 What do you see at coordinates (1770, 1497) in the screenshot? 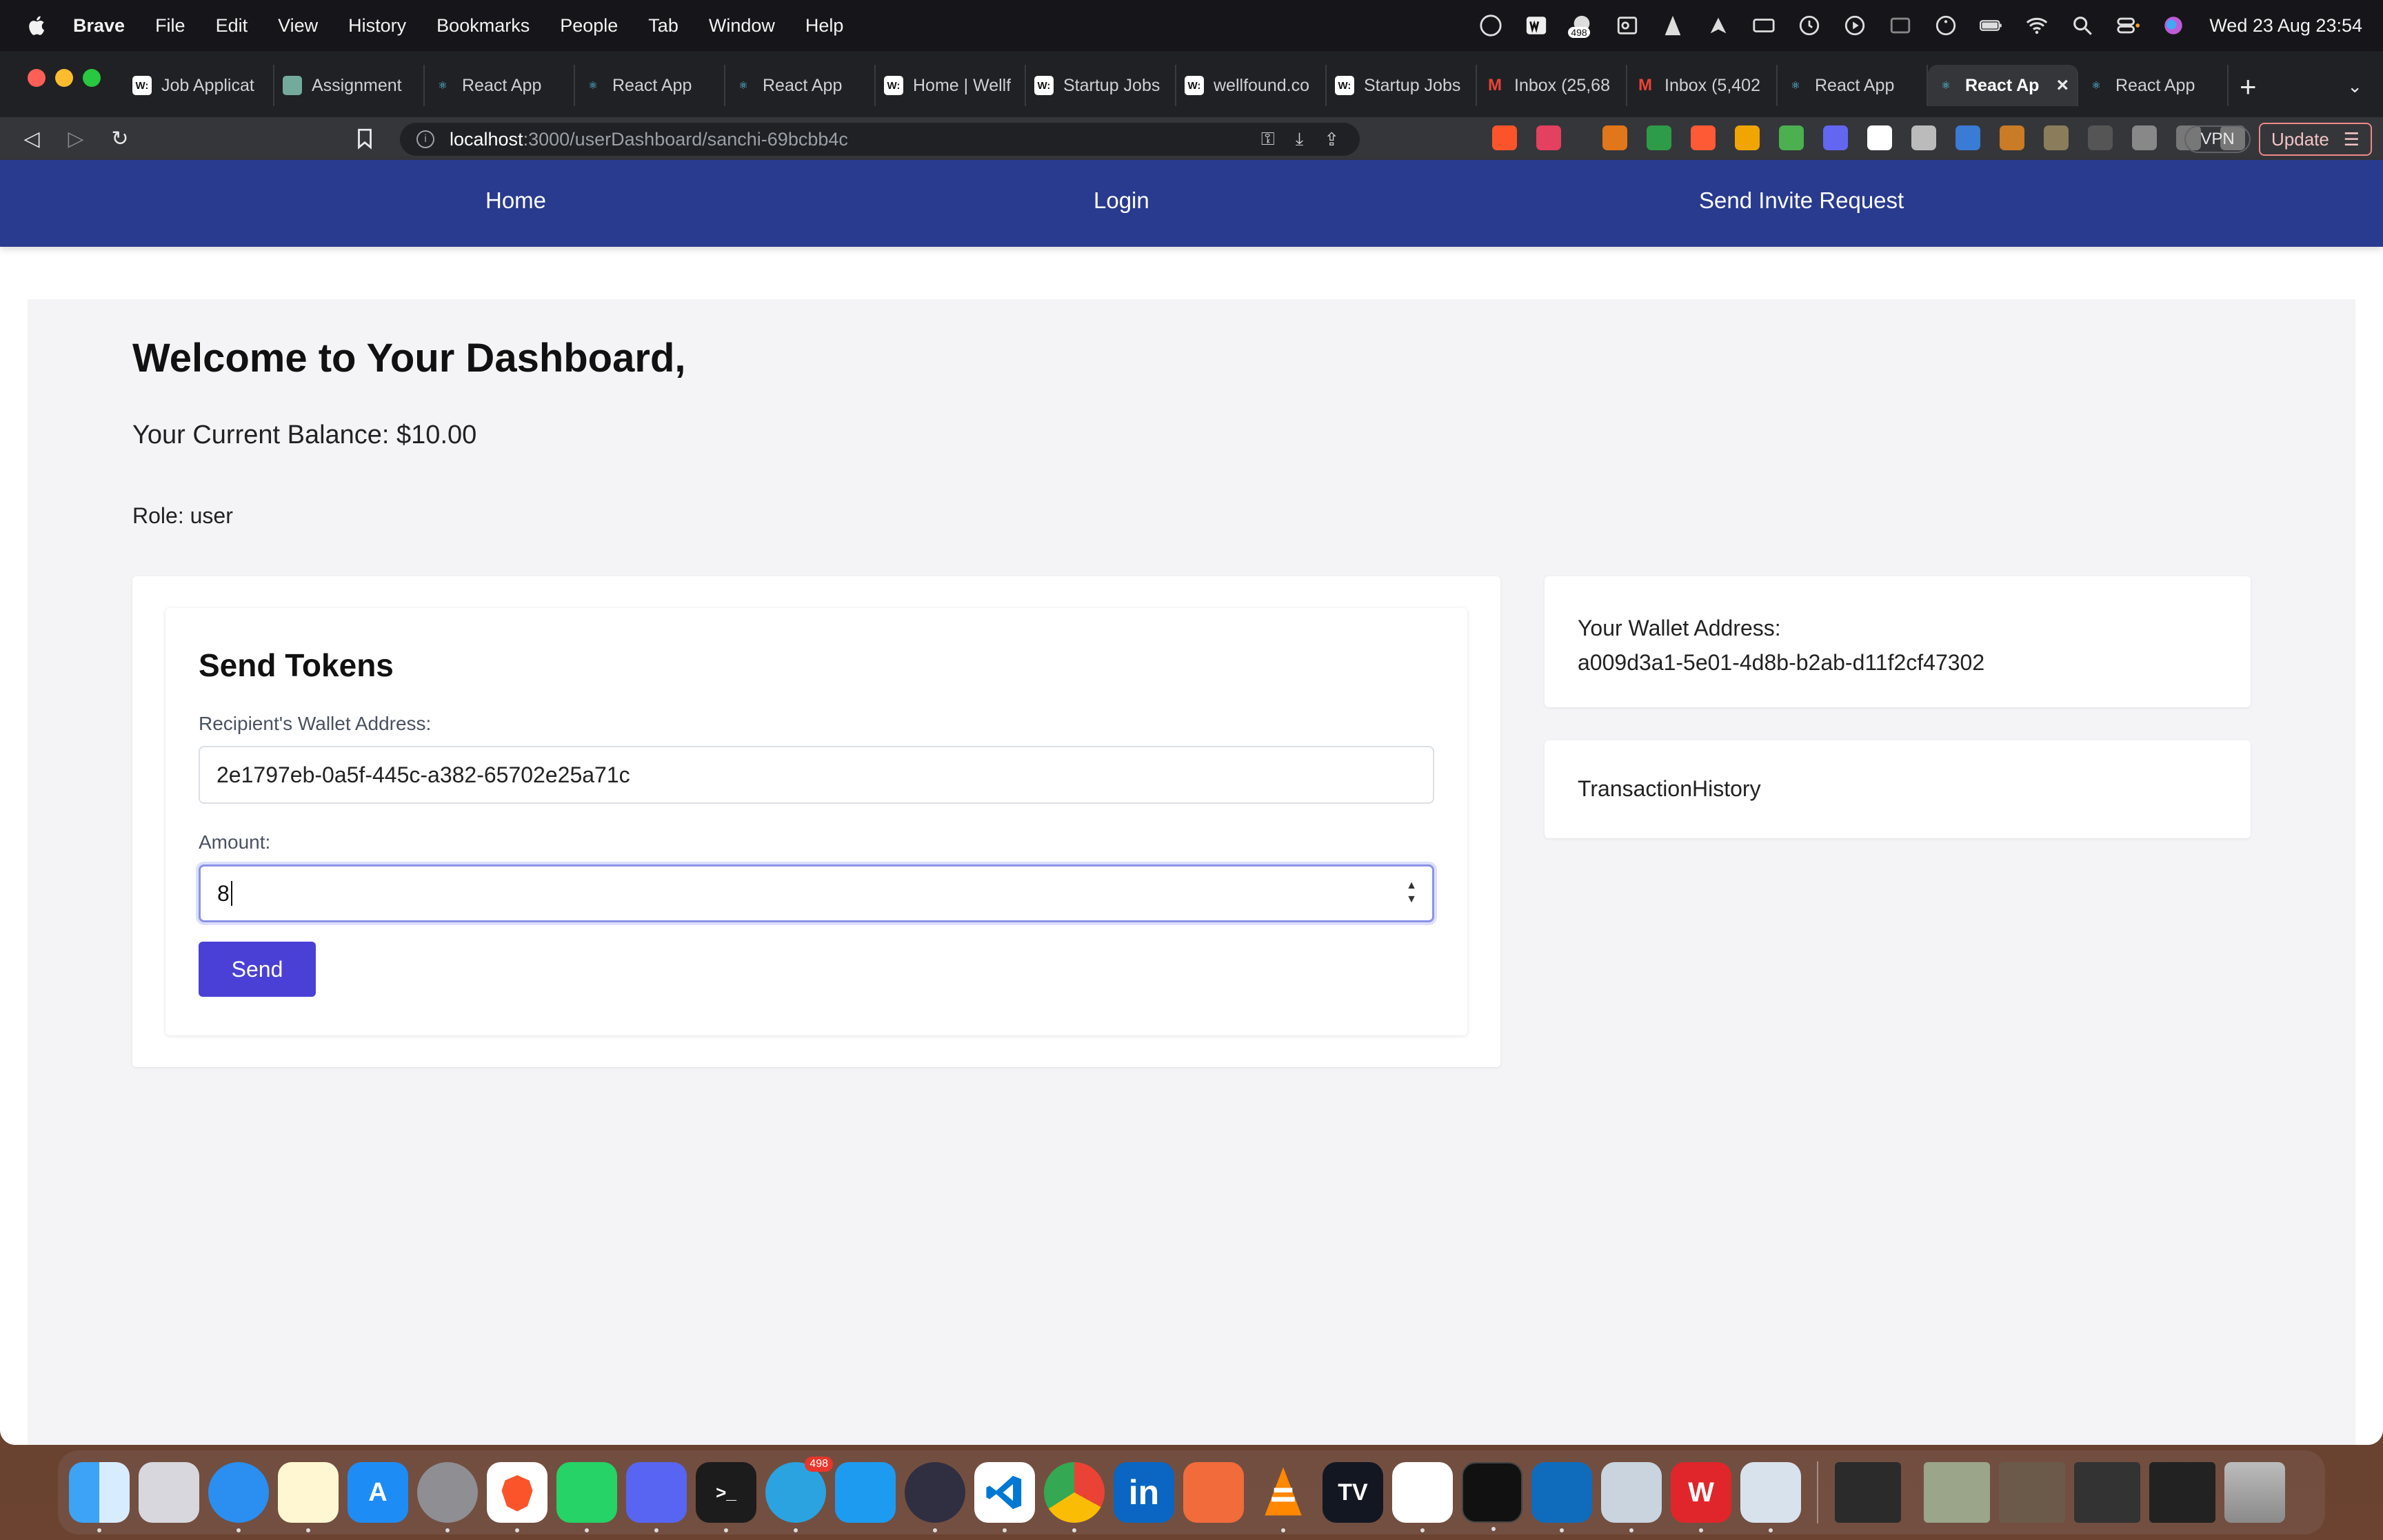
I see `pgadmin-icon` at bounding box center [1770, 1497].